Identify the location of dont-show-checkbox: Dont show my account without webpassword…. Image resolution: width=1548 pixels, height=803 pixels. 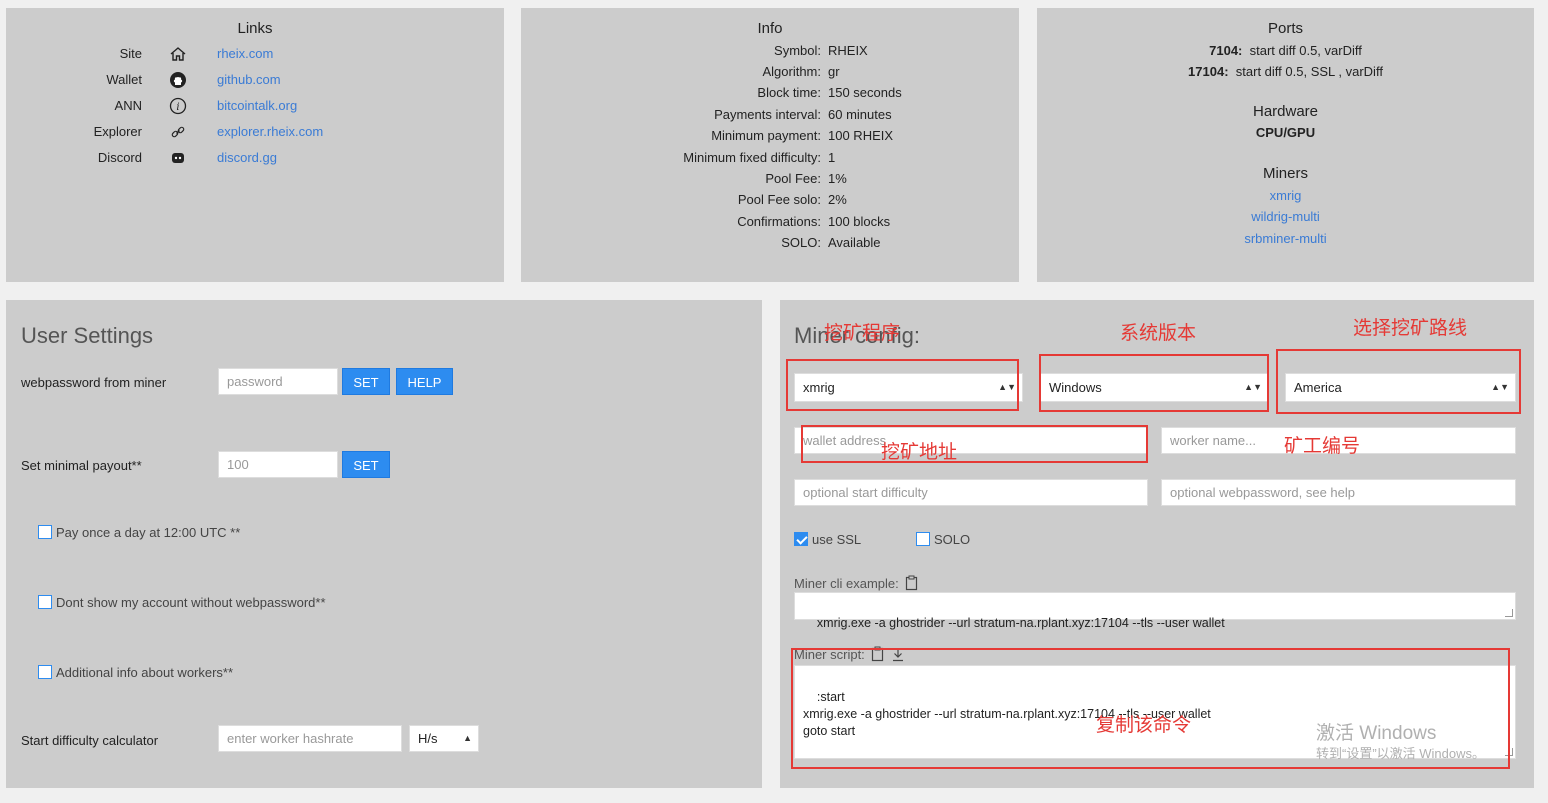
(182, 602).